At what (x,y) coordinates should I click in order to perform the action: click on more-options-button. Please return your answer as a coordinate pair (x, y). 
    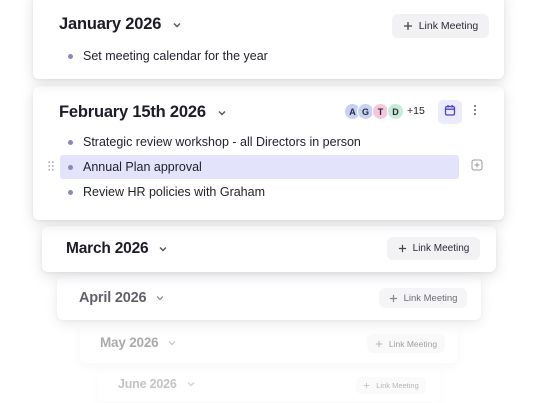
    Looking at the image, I should click on (475, 112).